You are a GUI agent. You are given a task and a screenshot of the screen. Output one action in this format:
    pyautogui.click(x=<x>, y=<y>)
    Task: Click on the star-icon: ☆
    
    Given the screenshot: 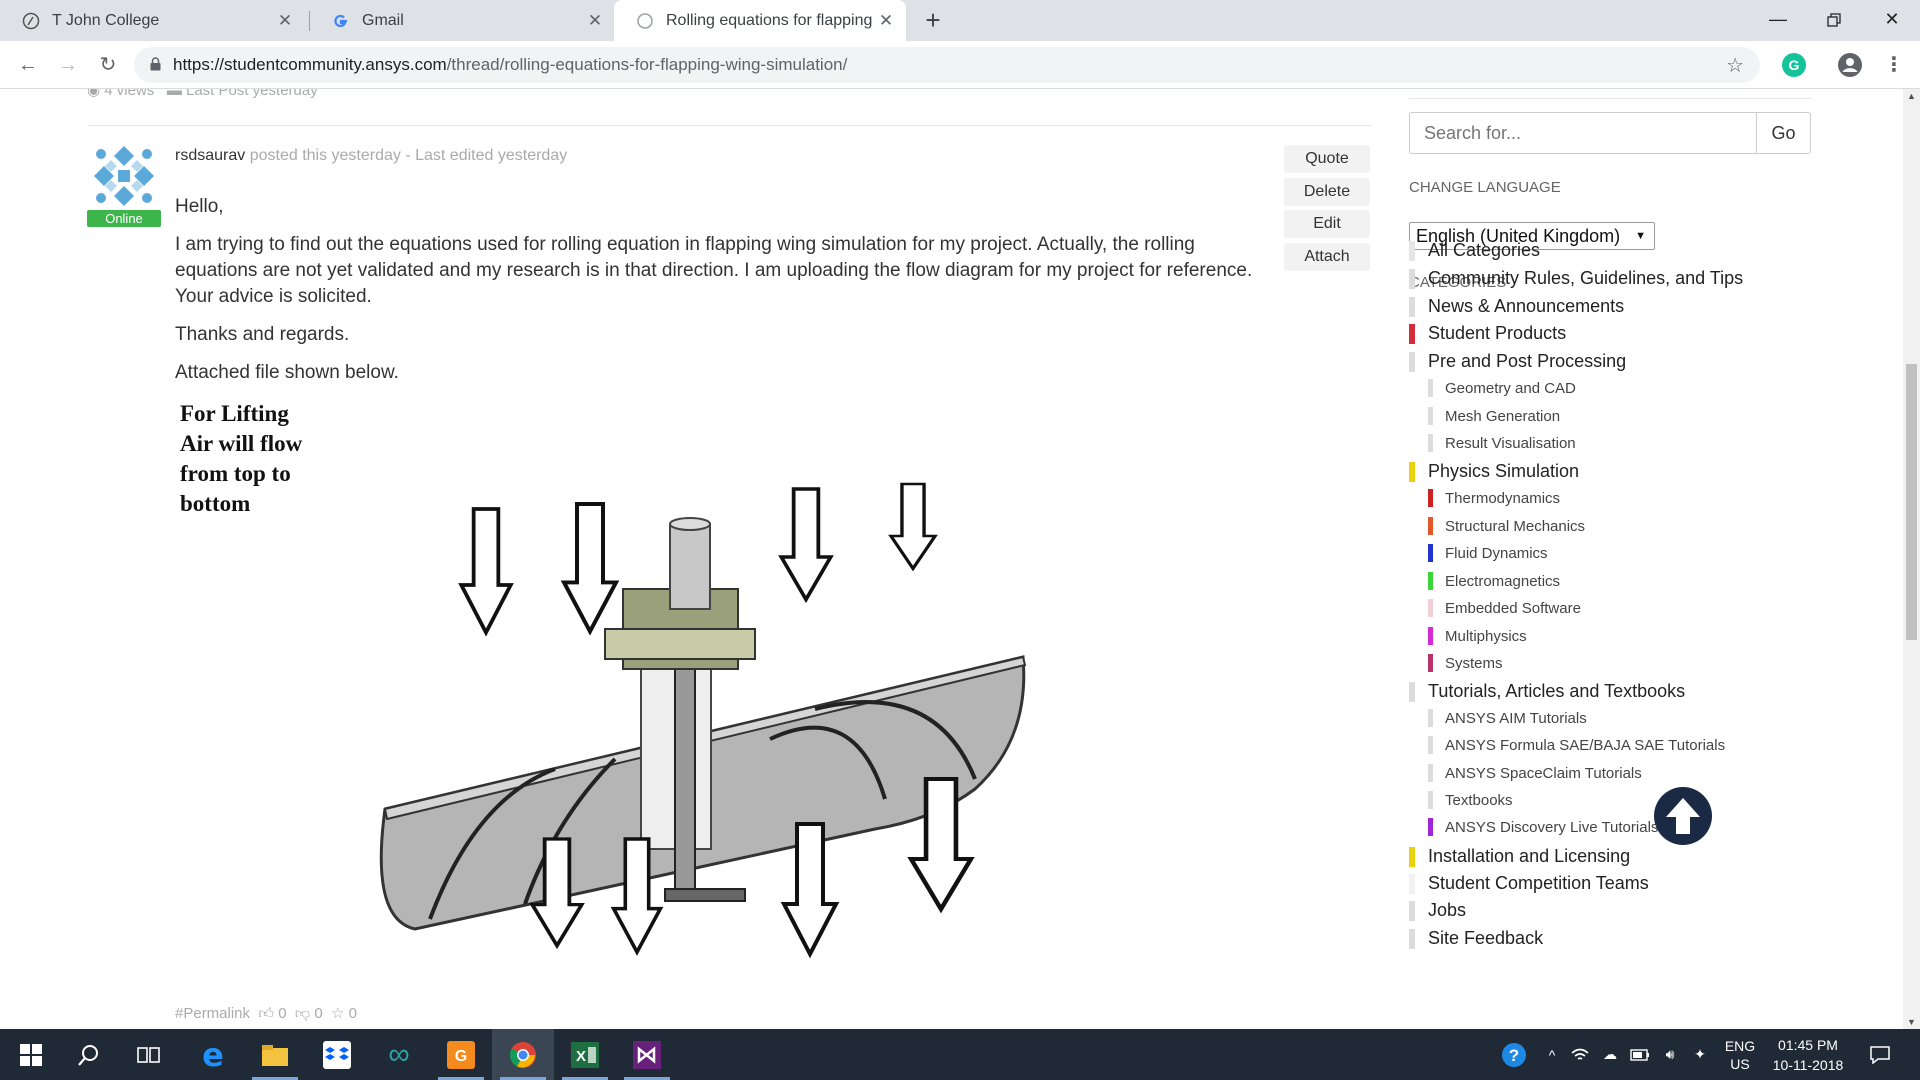 What is the action you would take?
    pyautogui.click(x=337, y=1013)
    